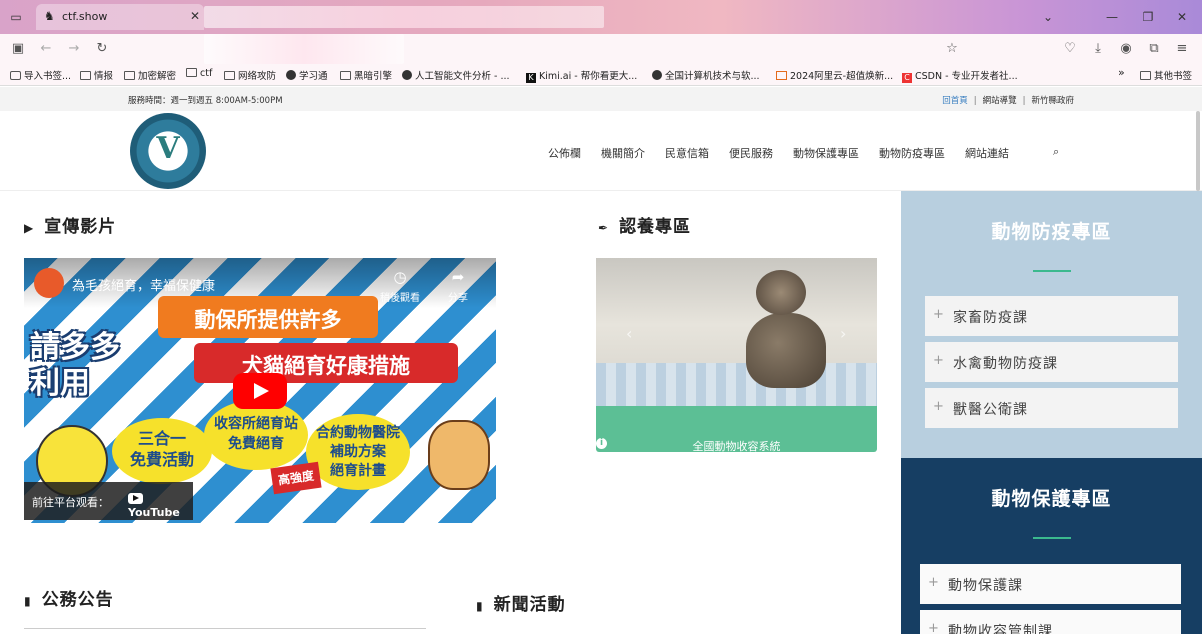 Image resolution: width=1202 pixels, height=634 pixels. Describe the element at coordinates (150, 75) in the screenshot. I see `bookmark-item: 加密解密` at that location.